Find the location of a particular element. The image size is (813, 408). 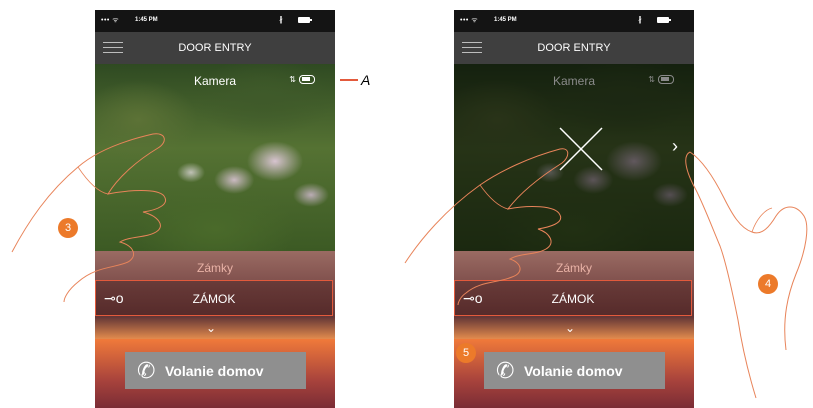

callout-line is located at coordinates (349, 80).